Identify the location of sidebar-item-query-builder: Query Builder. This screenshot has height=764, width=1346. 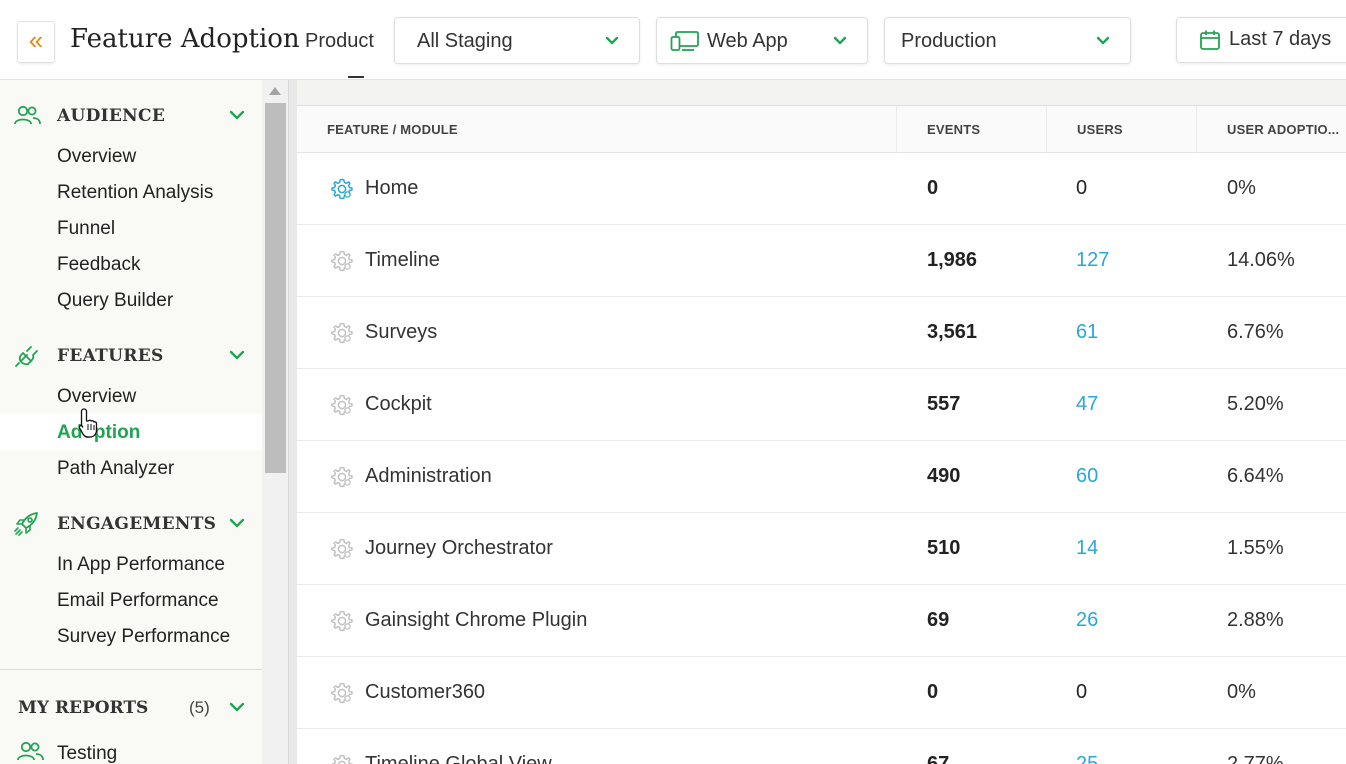
(131, 300).